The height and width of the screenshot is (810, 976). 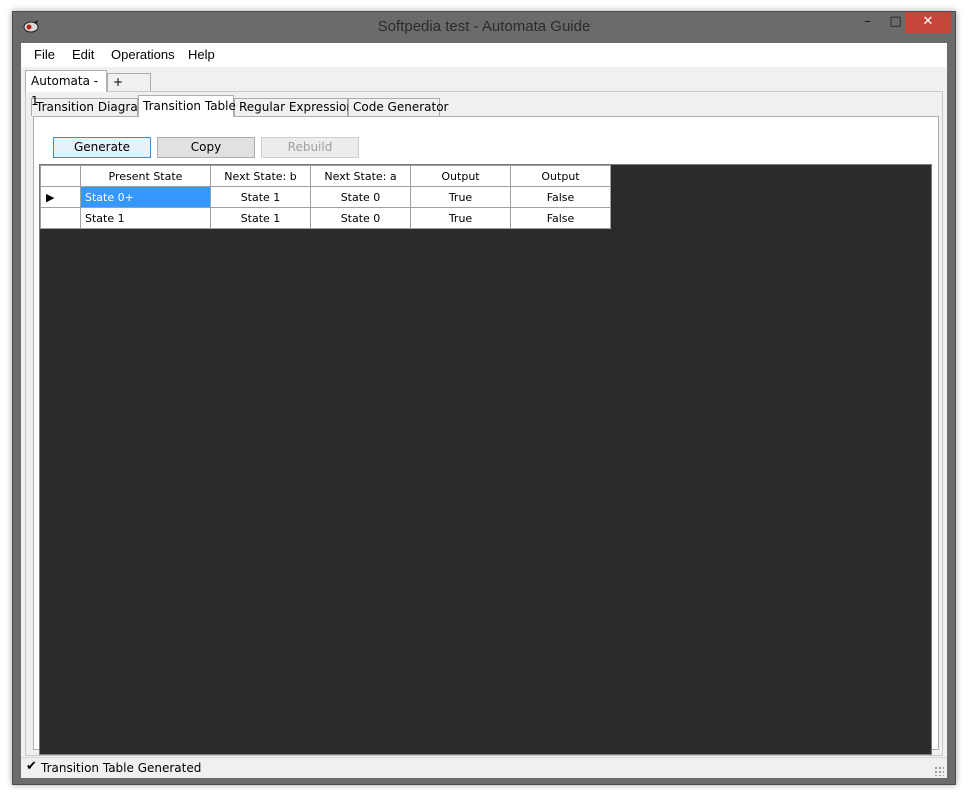 I want to click on menu-edit: Edit, so click(x=83, y=54).